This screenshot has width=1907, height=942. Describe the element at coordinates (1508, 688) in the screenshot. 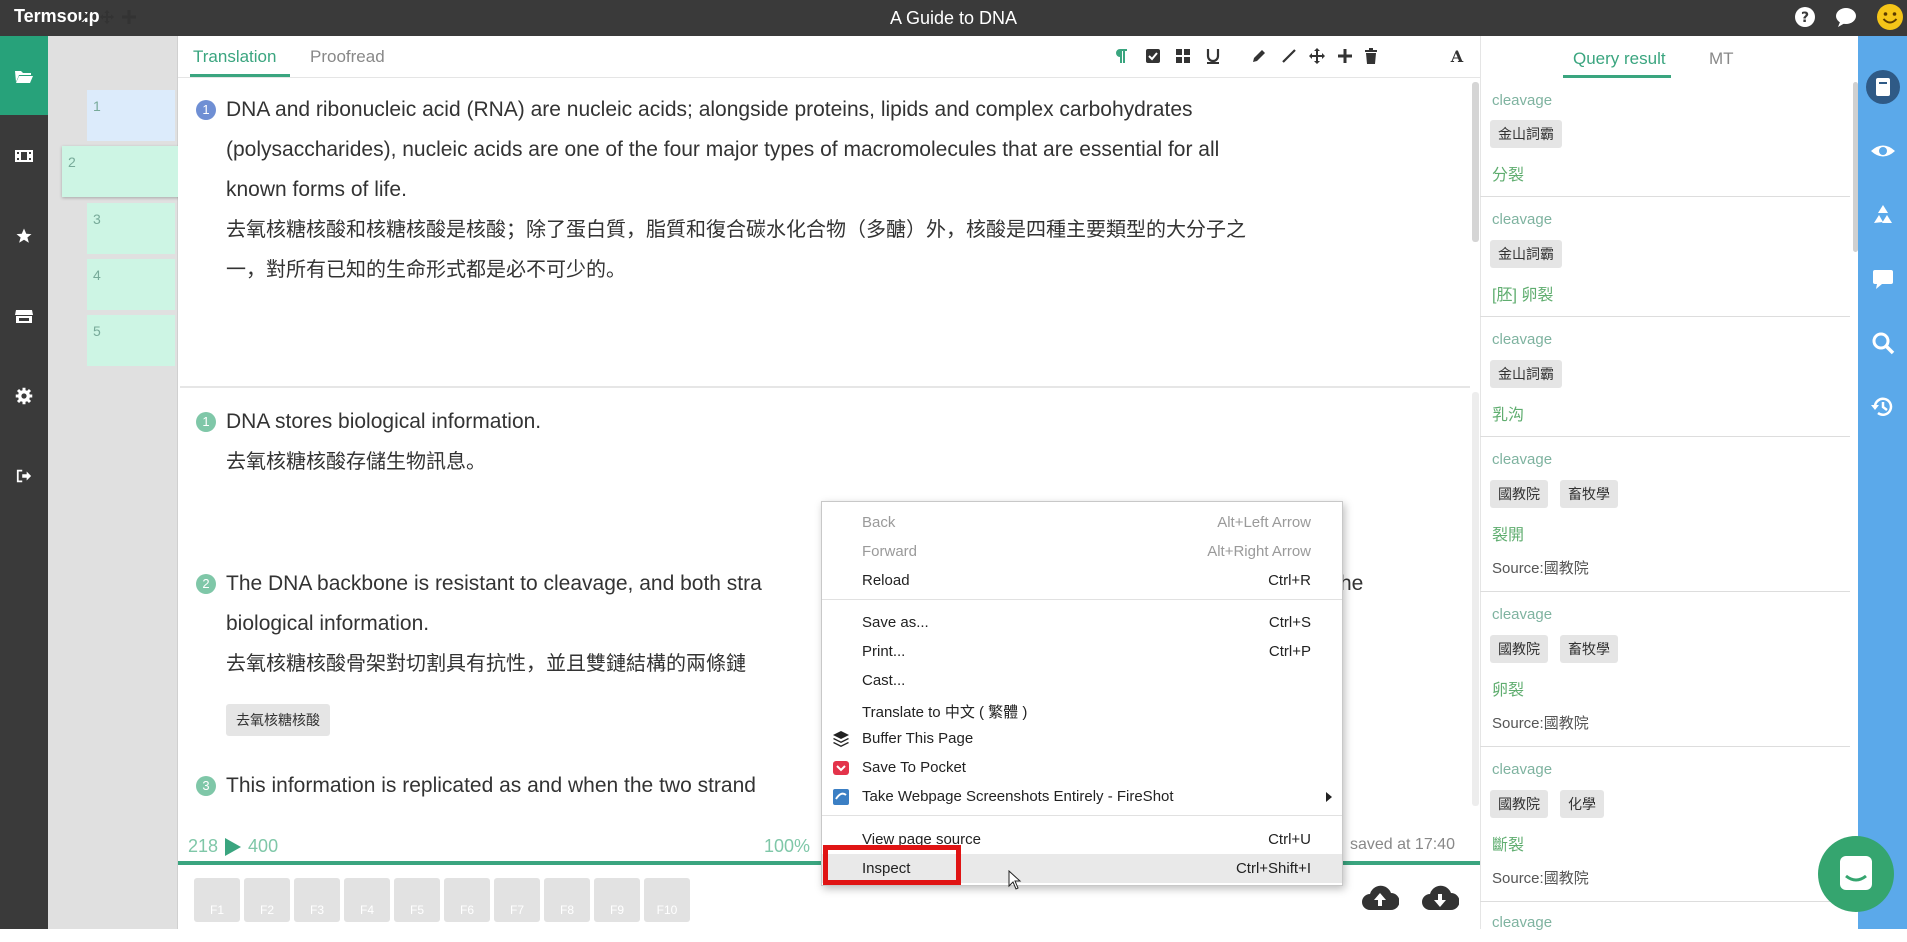

I see `query-translation: 卵裂` at that location.